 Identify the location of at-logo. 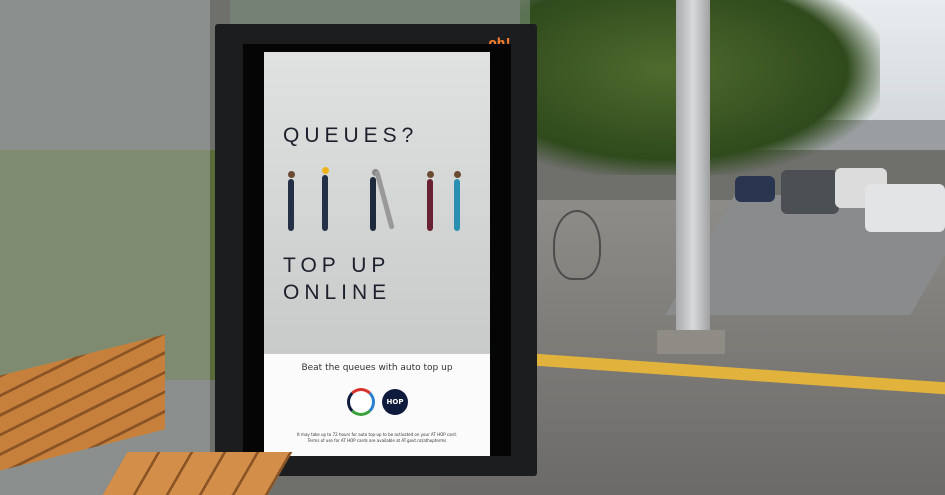
(361, 402).